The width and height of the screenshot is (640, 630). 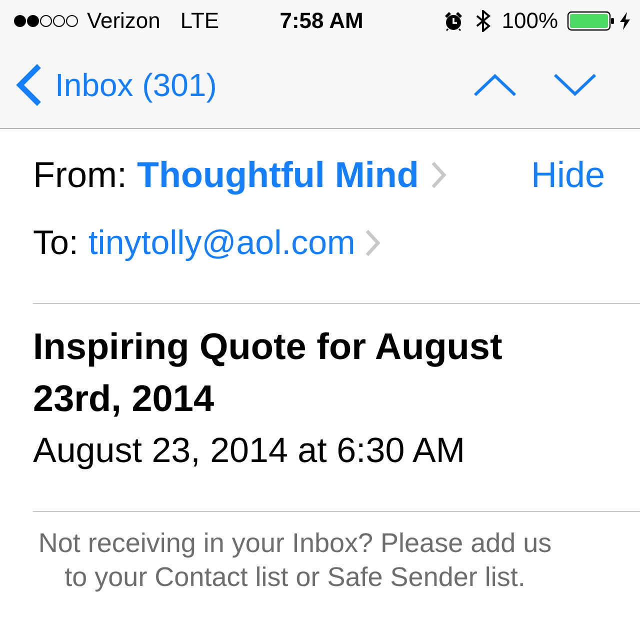 I want to click on next-message-button, so click(x=575, y=85).